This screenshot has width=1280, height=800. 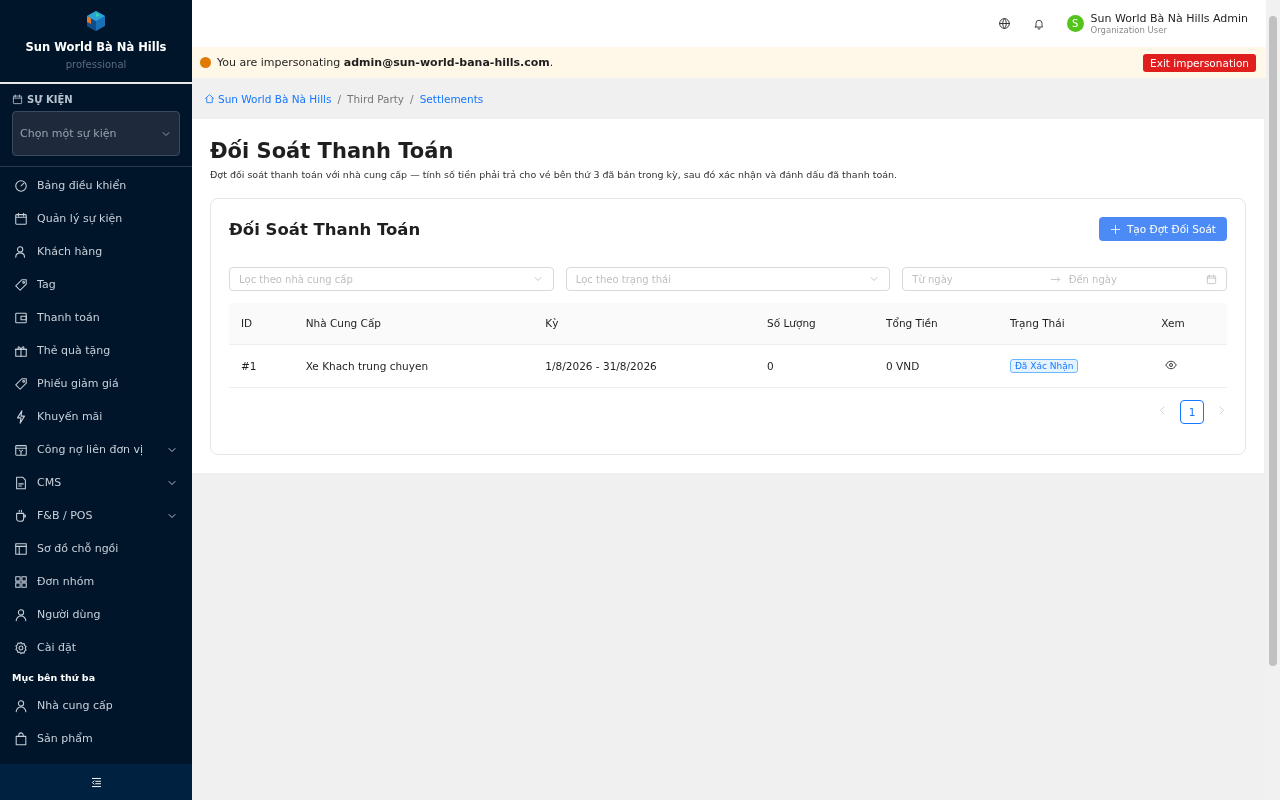 I want to click on wallet-icon, so click(x=21, y=317).